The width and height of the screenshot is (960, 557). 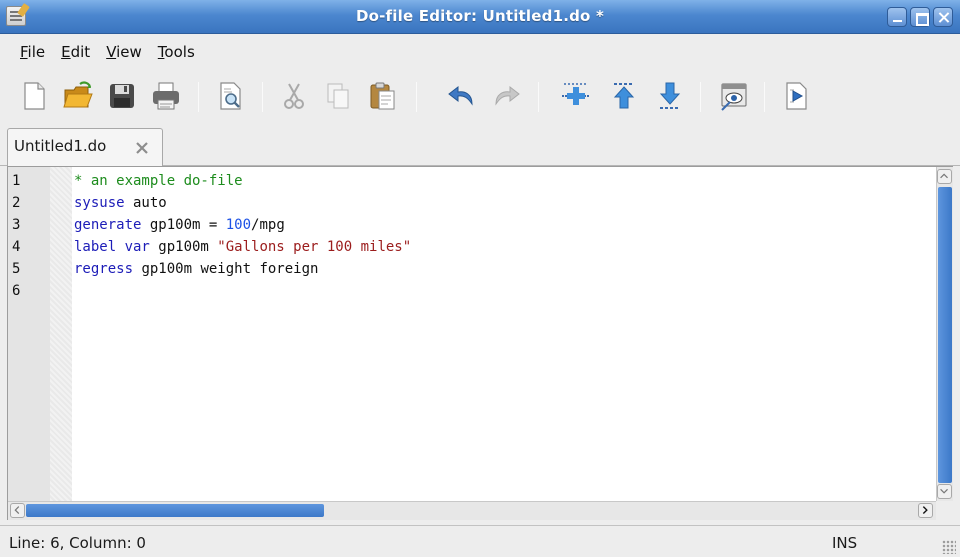 I want to click on chevron-up-icon, so click(x=944, y=176).